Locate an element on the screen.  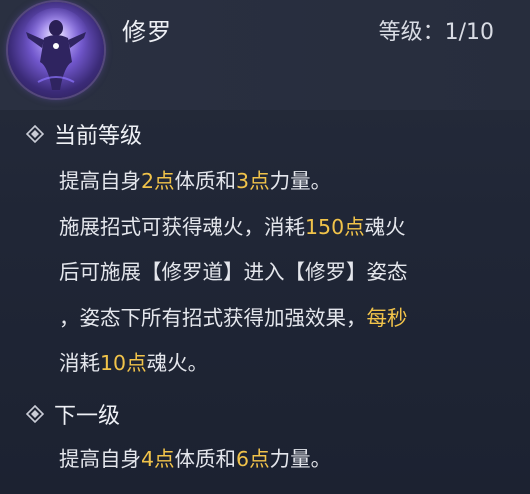
description-text: ，姿态下所有招式获得加强效果， is located at coordinates (213, 317).